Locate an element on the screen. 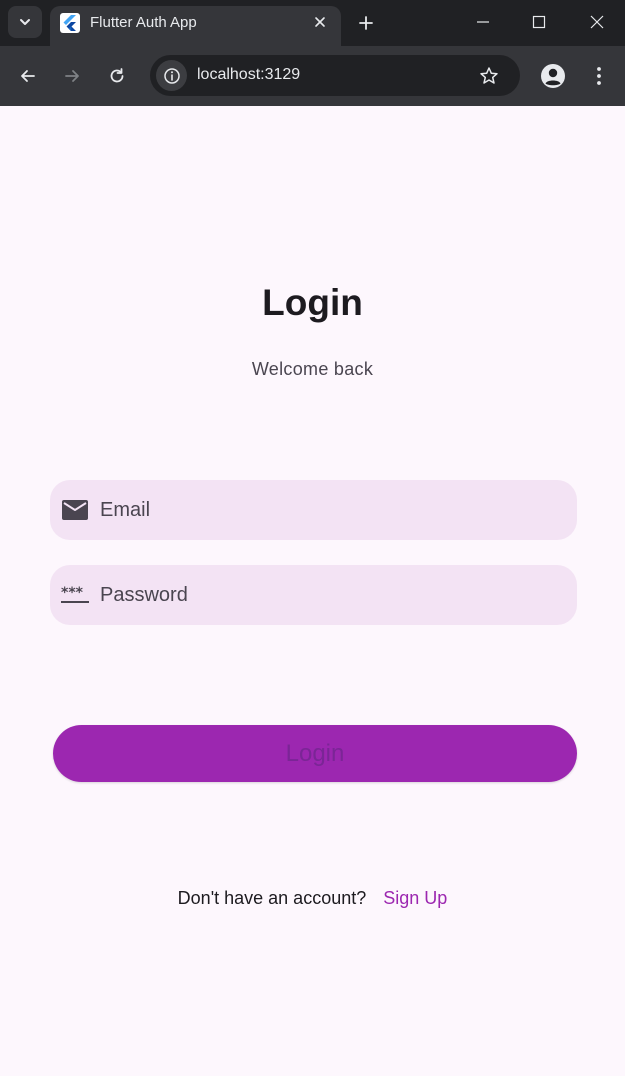 The image size is (625, 1076). tab-title: Flutter Auth App is located at coordinates (143, 22).